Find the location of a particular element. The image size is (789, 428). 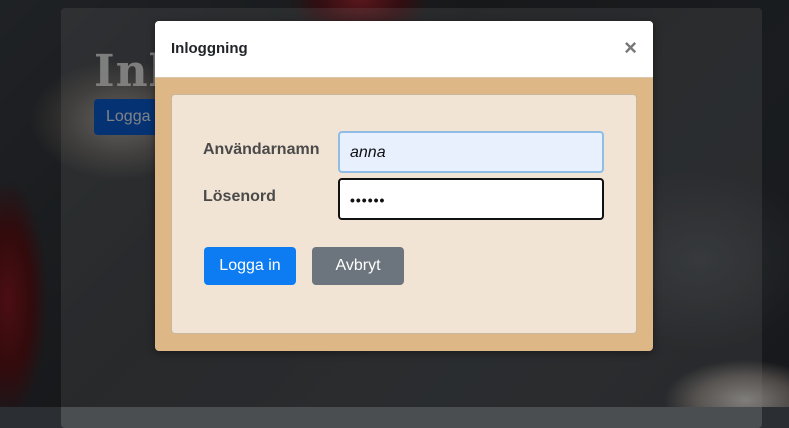

username-field: anna is located at coordinates (471, 152).